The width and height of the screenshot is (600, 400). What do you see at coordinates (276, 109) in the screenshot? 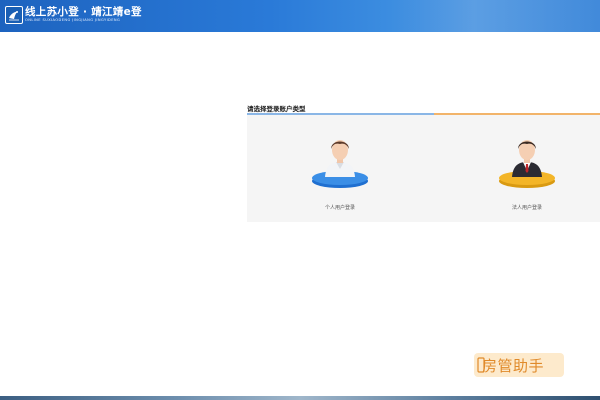
I see `account-type-heading: 请选择登录账户类型` at bounding box center [276, 109].